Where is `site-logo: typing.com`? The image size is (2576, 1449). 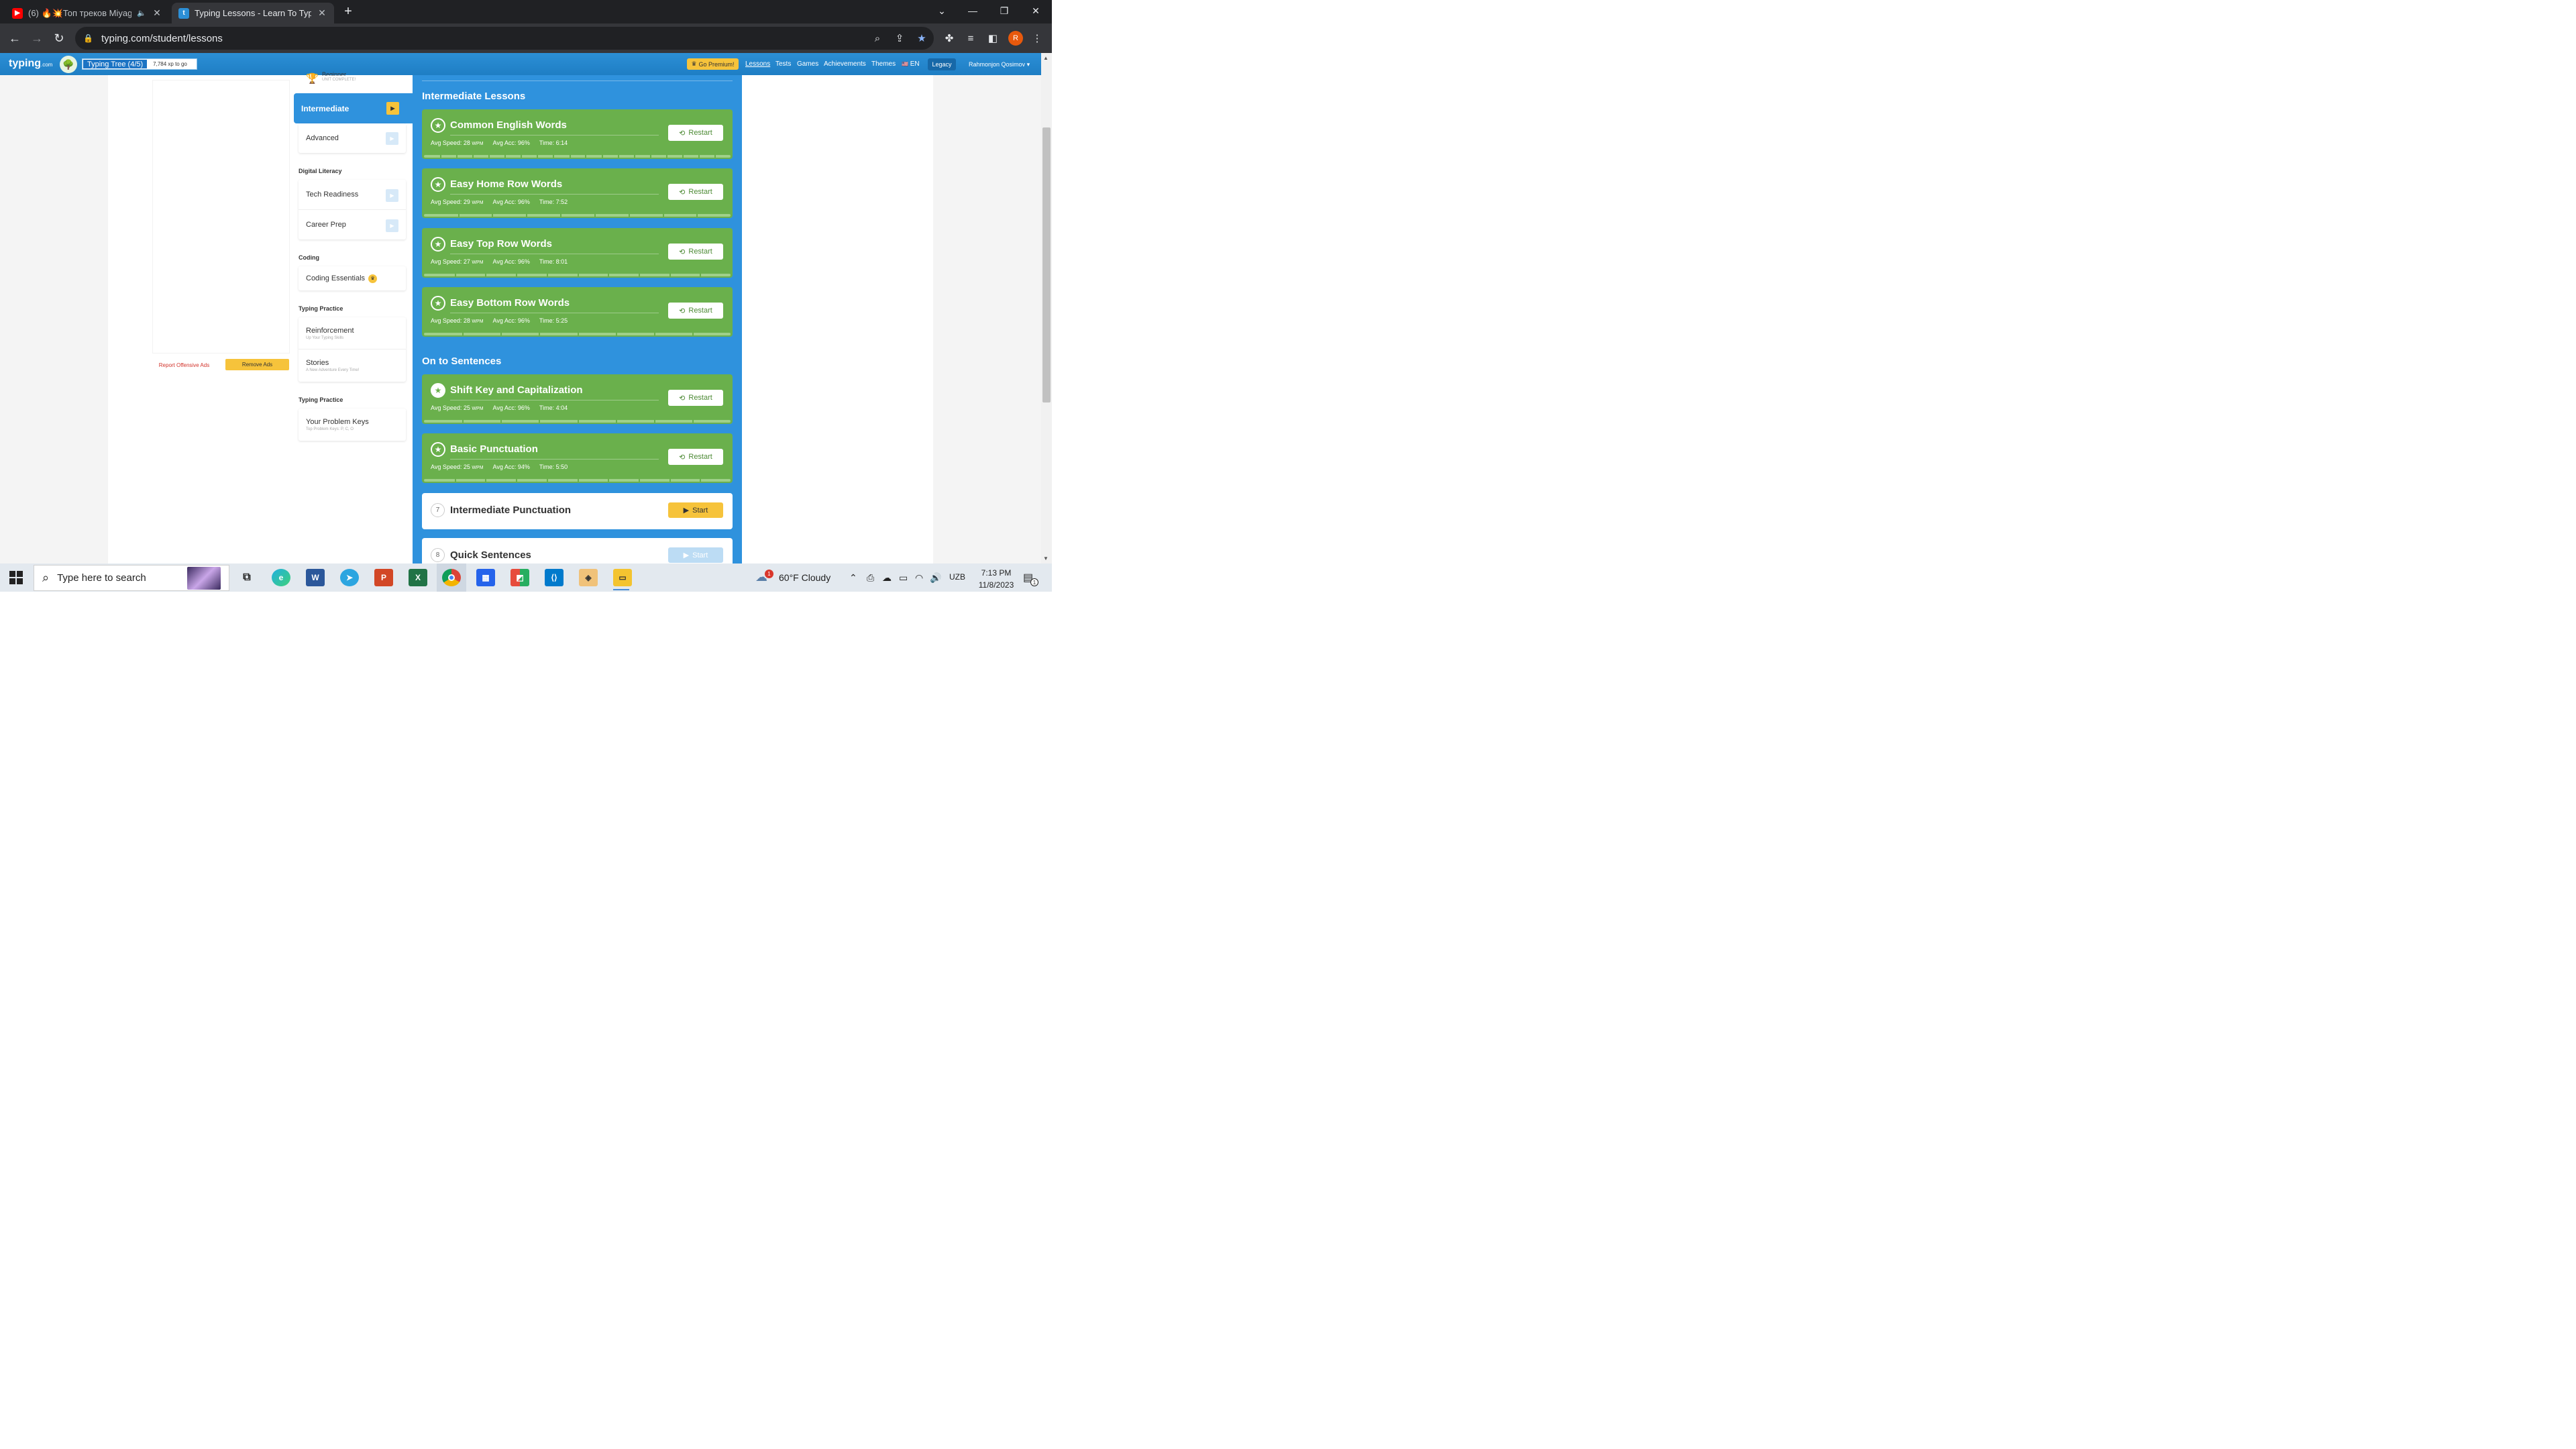 site-logo: typing.com is located at coordinates (30, 64).